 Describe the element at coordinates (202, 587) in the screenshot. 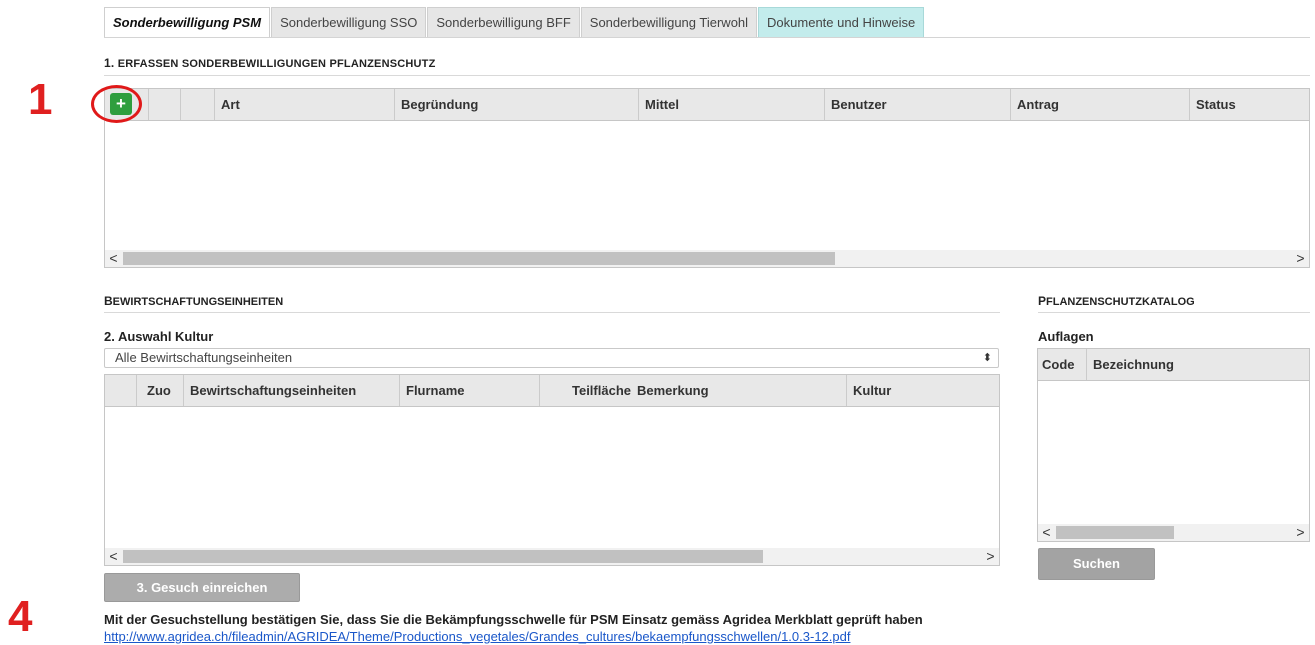

I see `gesuch-einreichen-button: 3. Gesuch einreichen` at that location.